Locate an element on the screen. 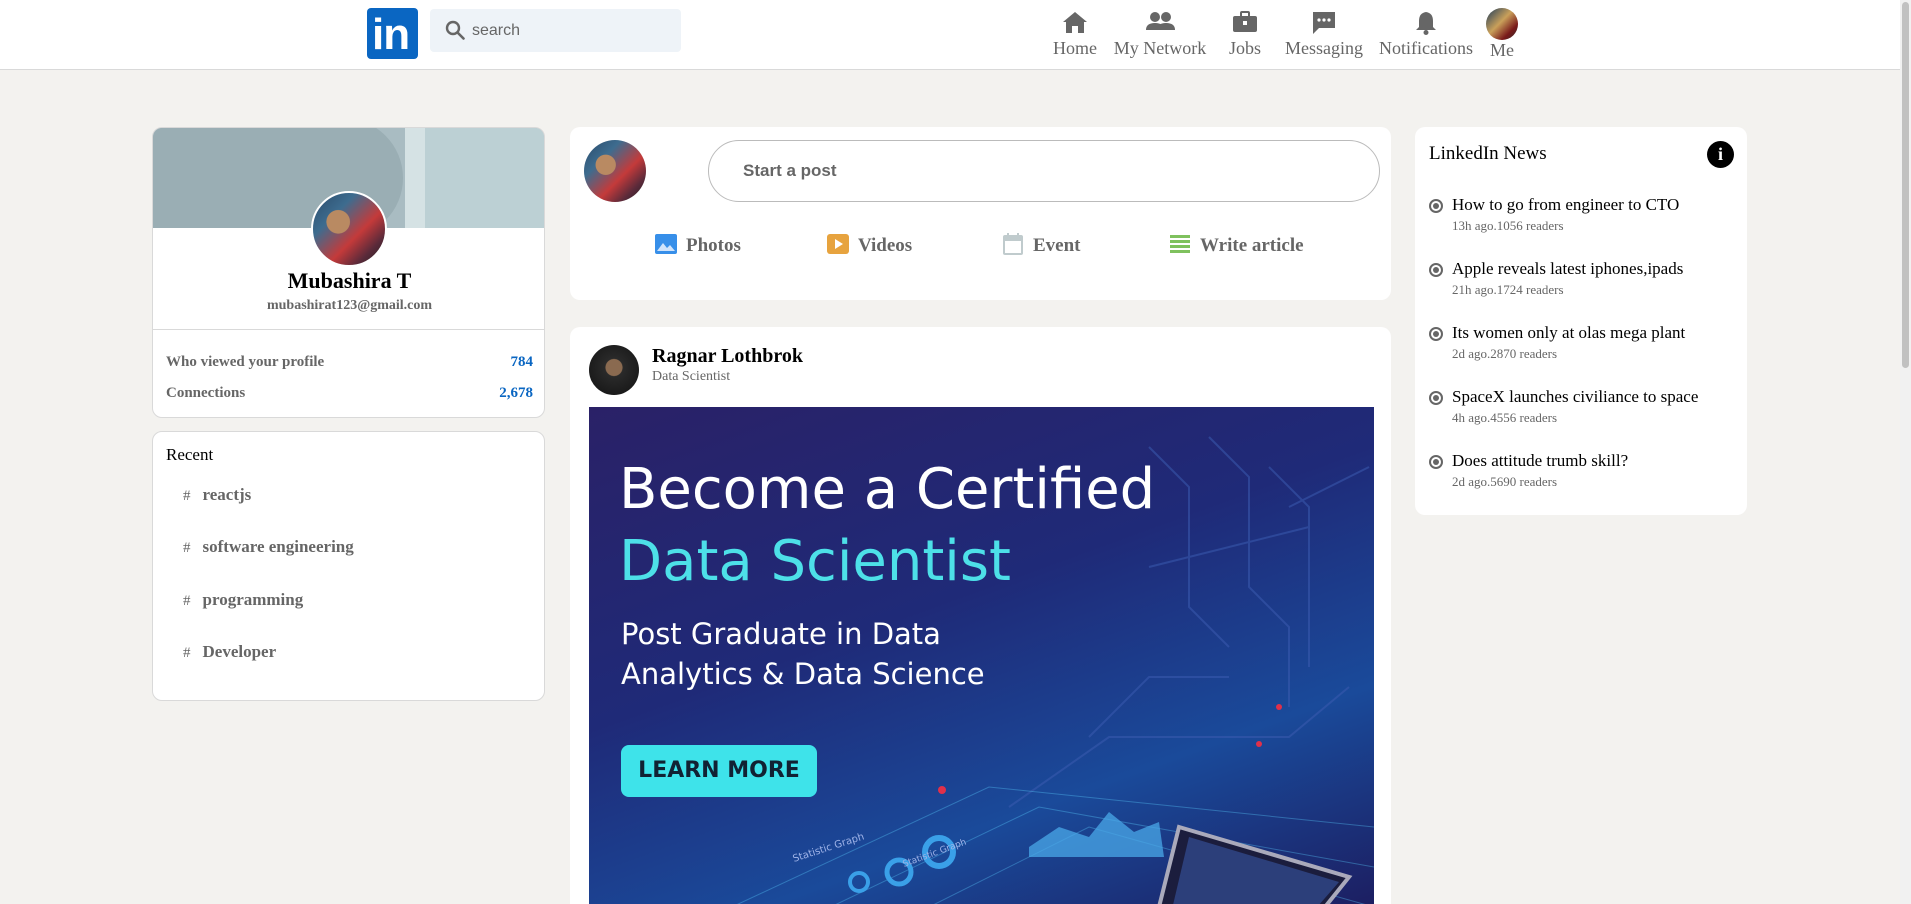 The image size is (1911, 904). image-subheading-1: Post Graduate in Data is located at coordinates (781, 634).